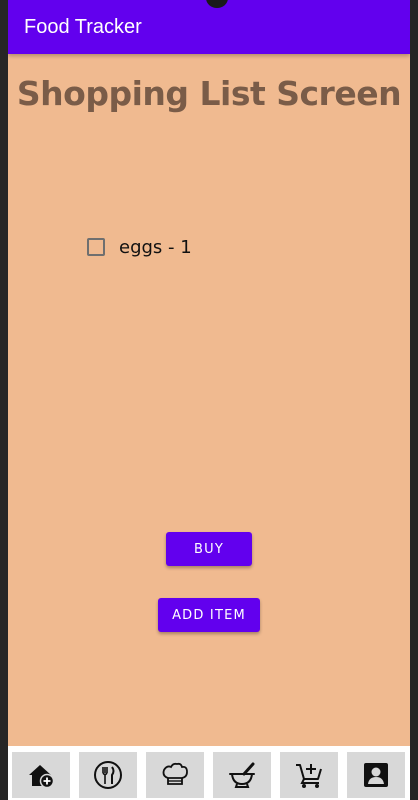  What do you see at coordinates (96, 247) in the screenshot?
I see `item-checkbox` at bounding box center [96, 247].